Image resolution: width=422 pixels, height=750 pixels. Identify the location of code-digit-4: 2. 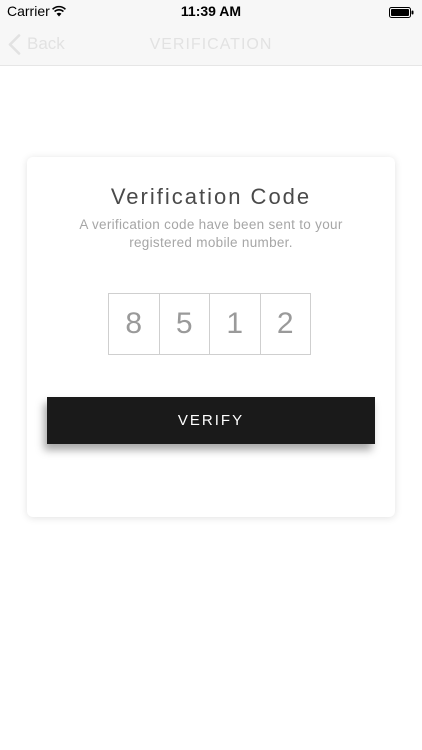
(285, 324).